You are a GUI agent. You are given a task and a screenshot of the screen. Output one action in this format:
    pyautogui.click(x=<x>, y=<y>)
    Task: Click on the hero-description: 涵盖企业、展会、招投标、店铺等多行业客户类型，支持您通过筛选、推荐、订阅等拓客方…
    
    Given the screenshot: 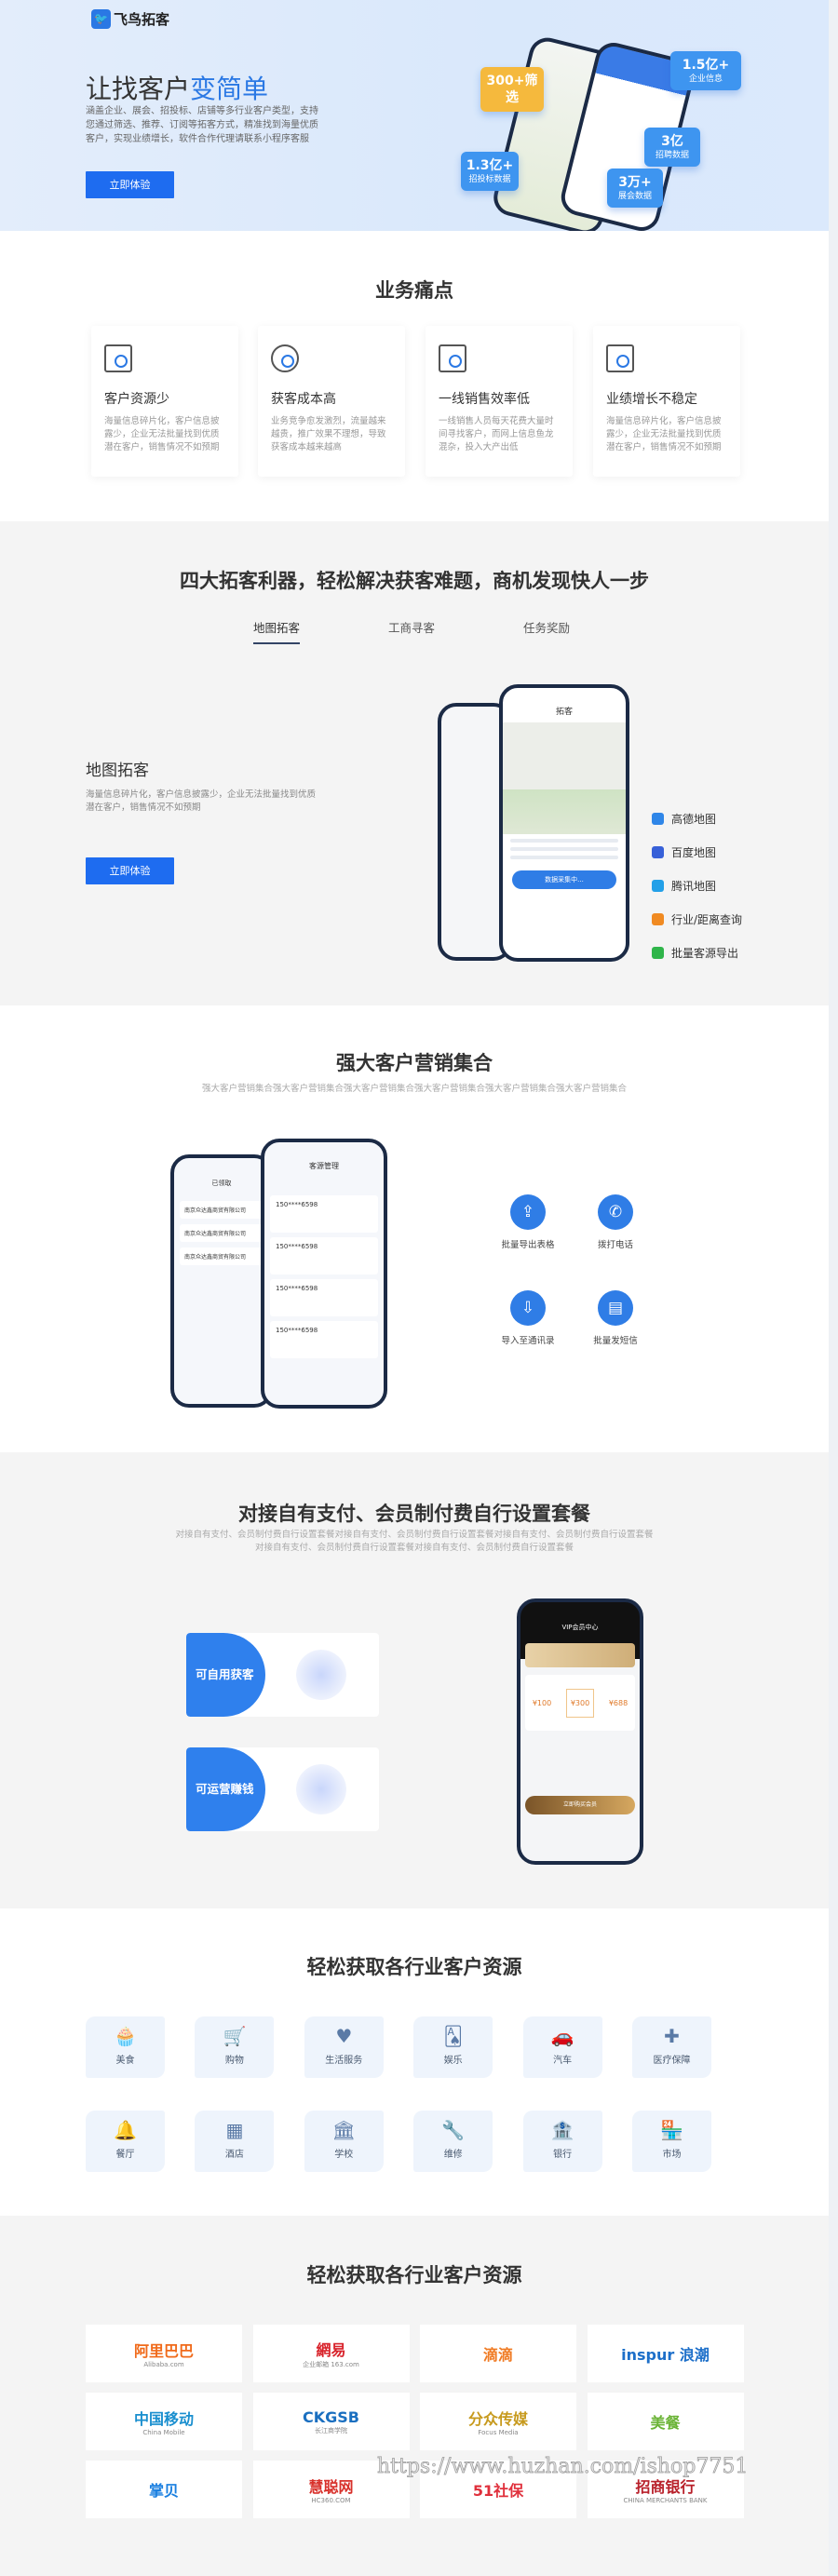 What is the action you would take?
    pyautogui.click(x=202, y=125)
    